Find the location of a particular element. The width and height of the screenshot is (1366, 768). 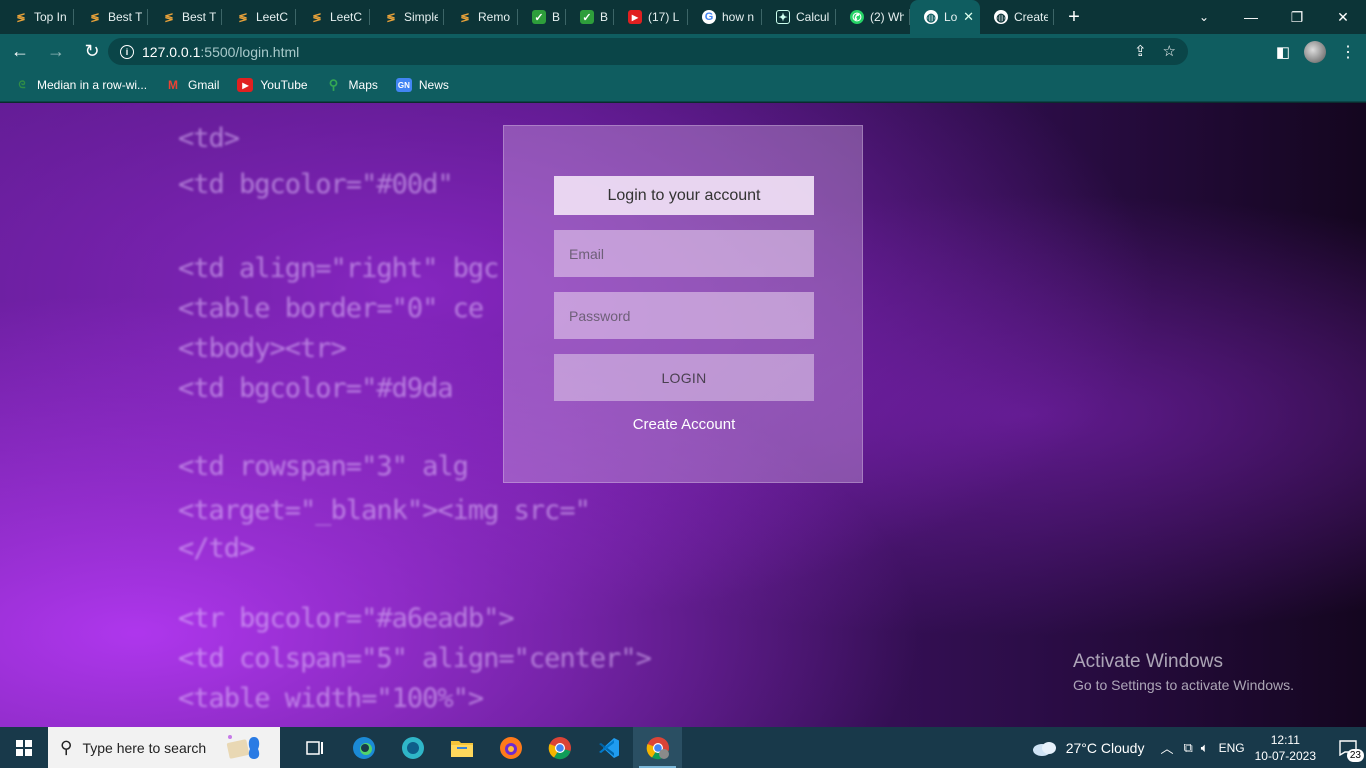

clock-date: 10-07-2023 is located at coordinates (1285, 755).